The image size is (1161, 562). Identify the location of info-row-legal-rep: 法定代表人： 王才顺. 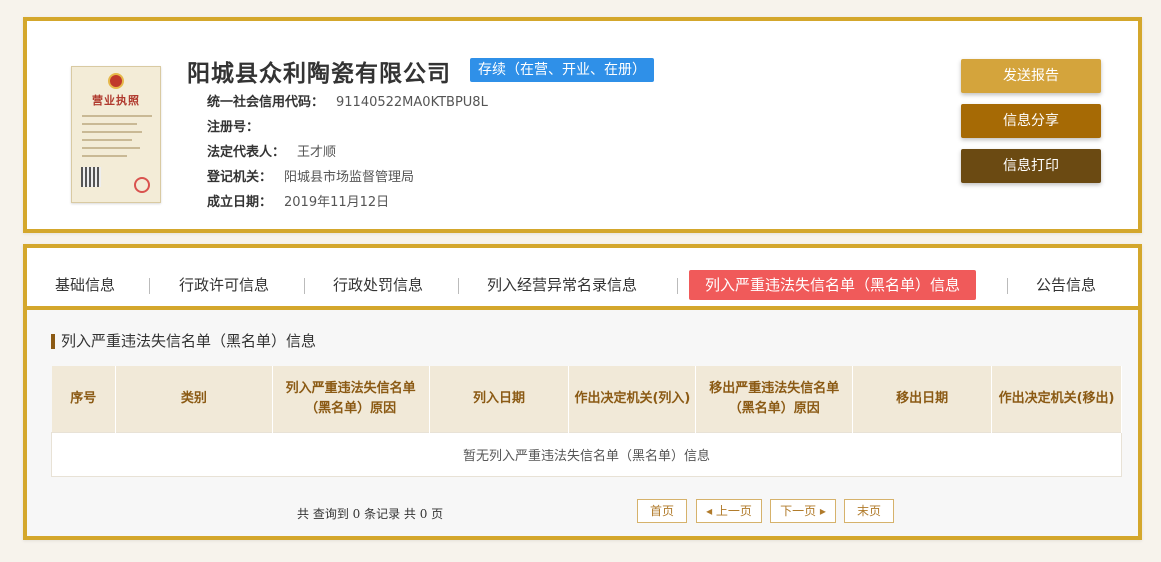
(271, 150).